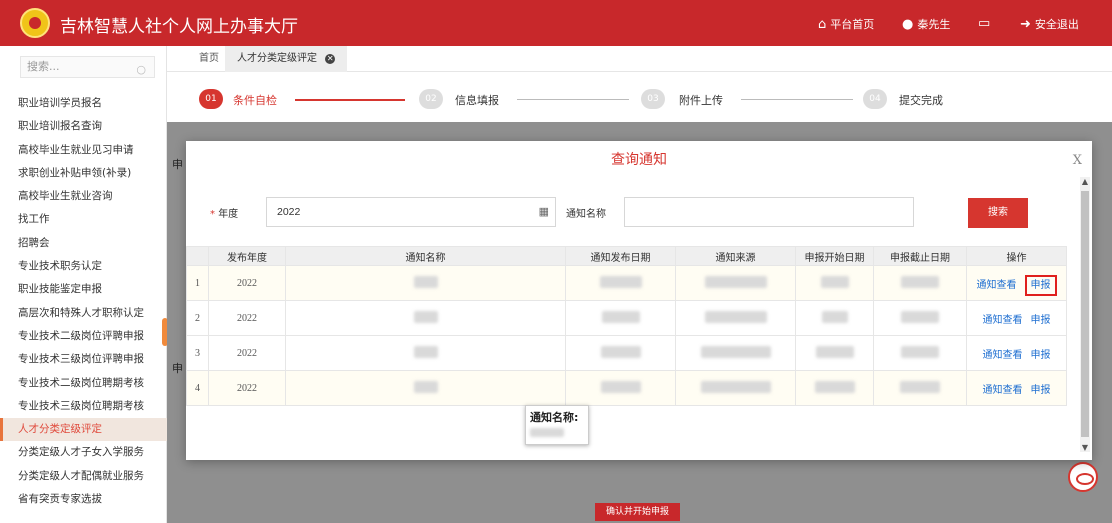 Image resolution: width=1112 pixels, height=523 pixels. What do you see at coordinates (875, 99) in the screenshot?
I see `step-4-number: 04` at bounding box center [875, 99].